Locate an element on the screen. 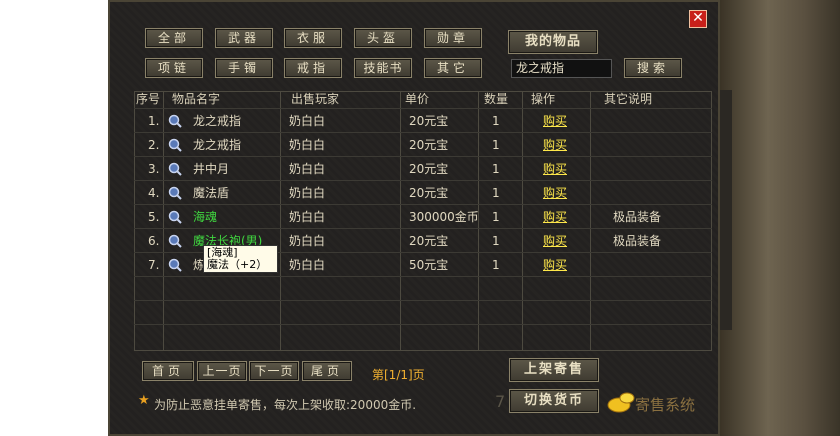 Image resolution: width=840 pixels, height=436 pixels. price: 50元宝 is located at coordinates (429, 265).